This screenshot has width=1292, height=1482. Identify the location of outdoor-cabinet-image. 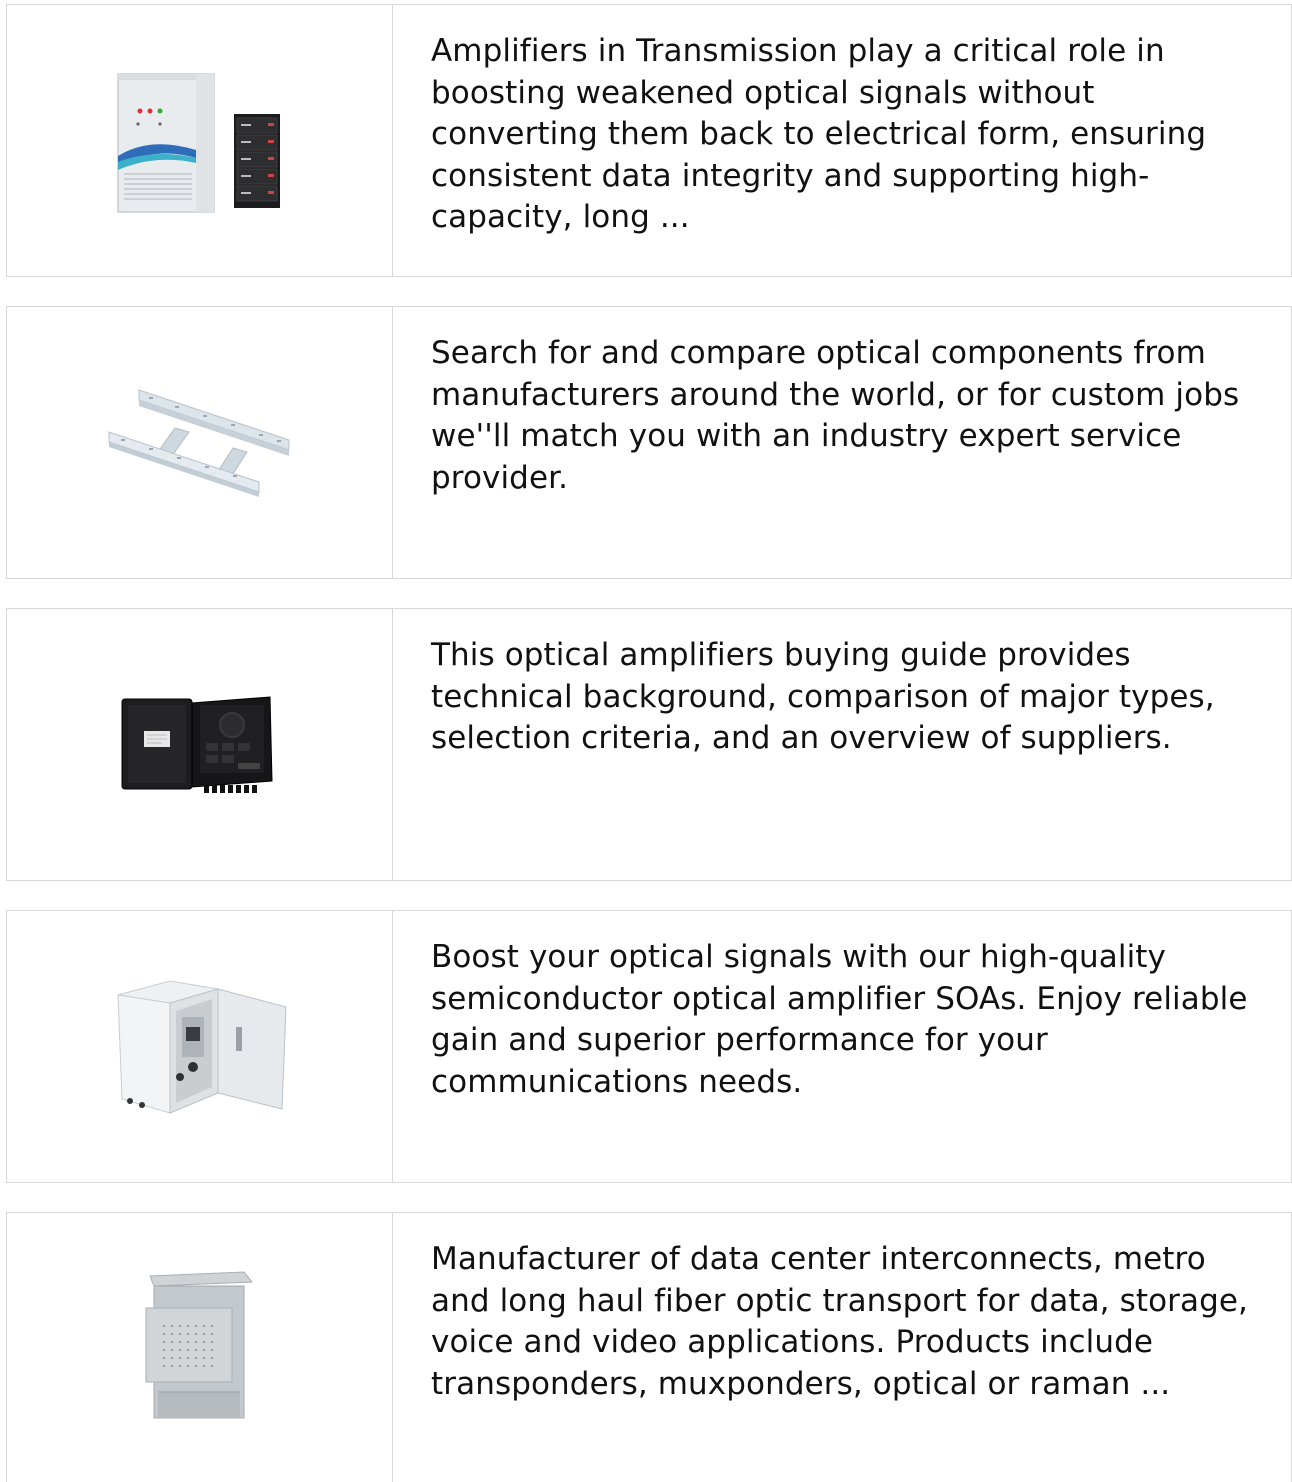
(198, 142).